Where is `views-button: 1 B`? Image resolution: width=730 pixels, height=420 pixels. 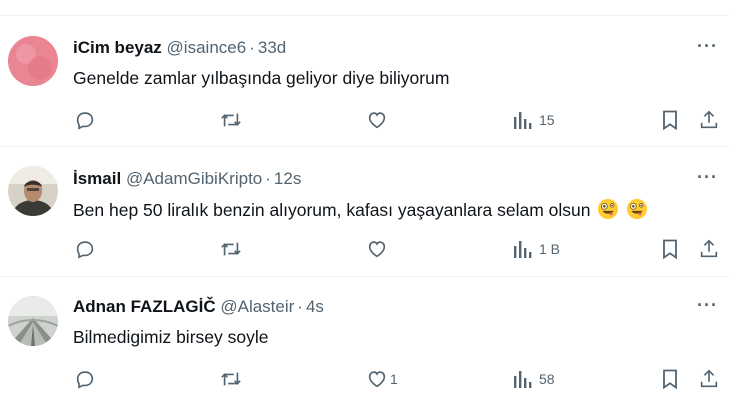 views-button: 1 B is located at coordinates (536, 249).